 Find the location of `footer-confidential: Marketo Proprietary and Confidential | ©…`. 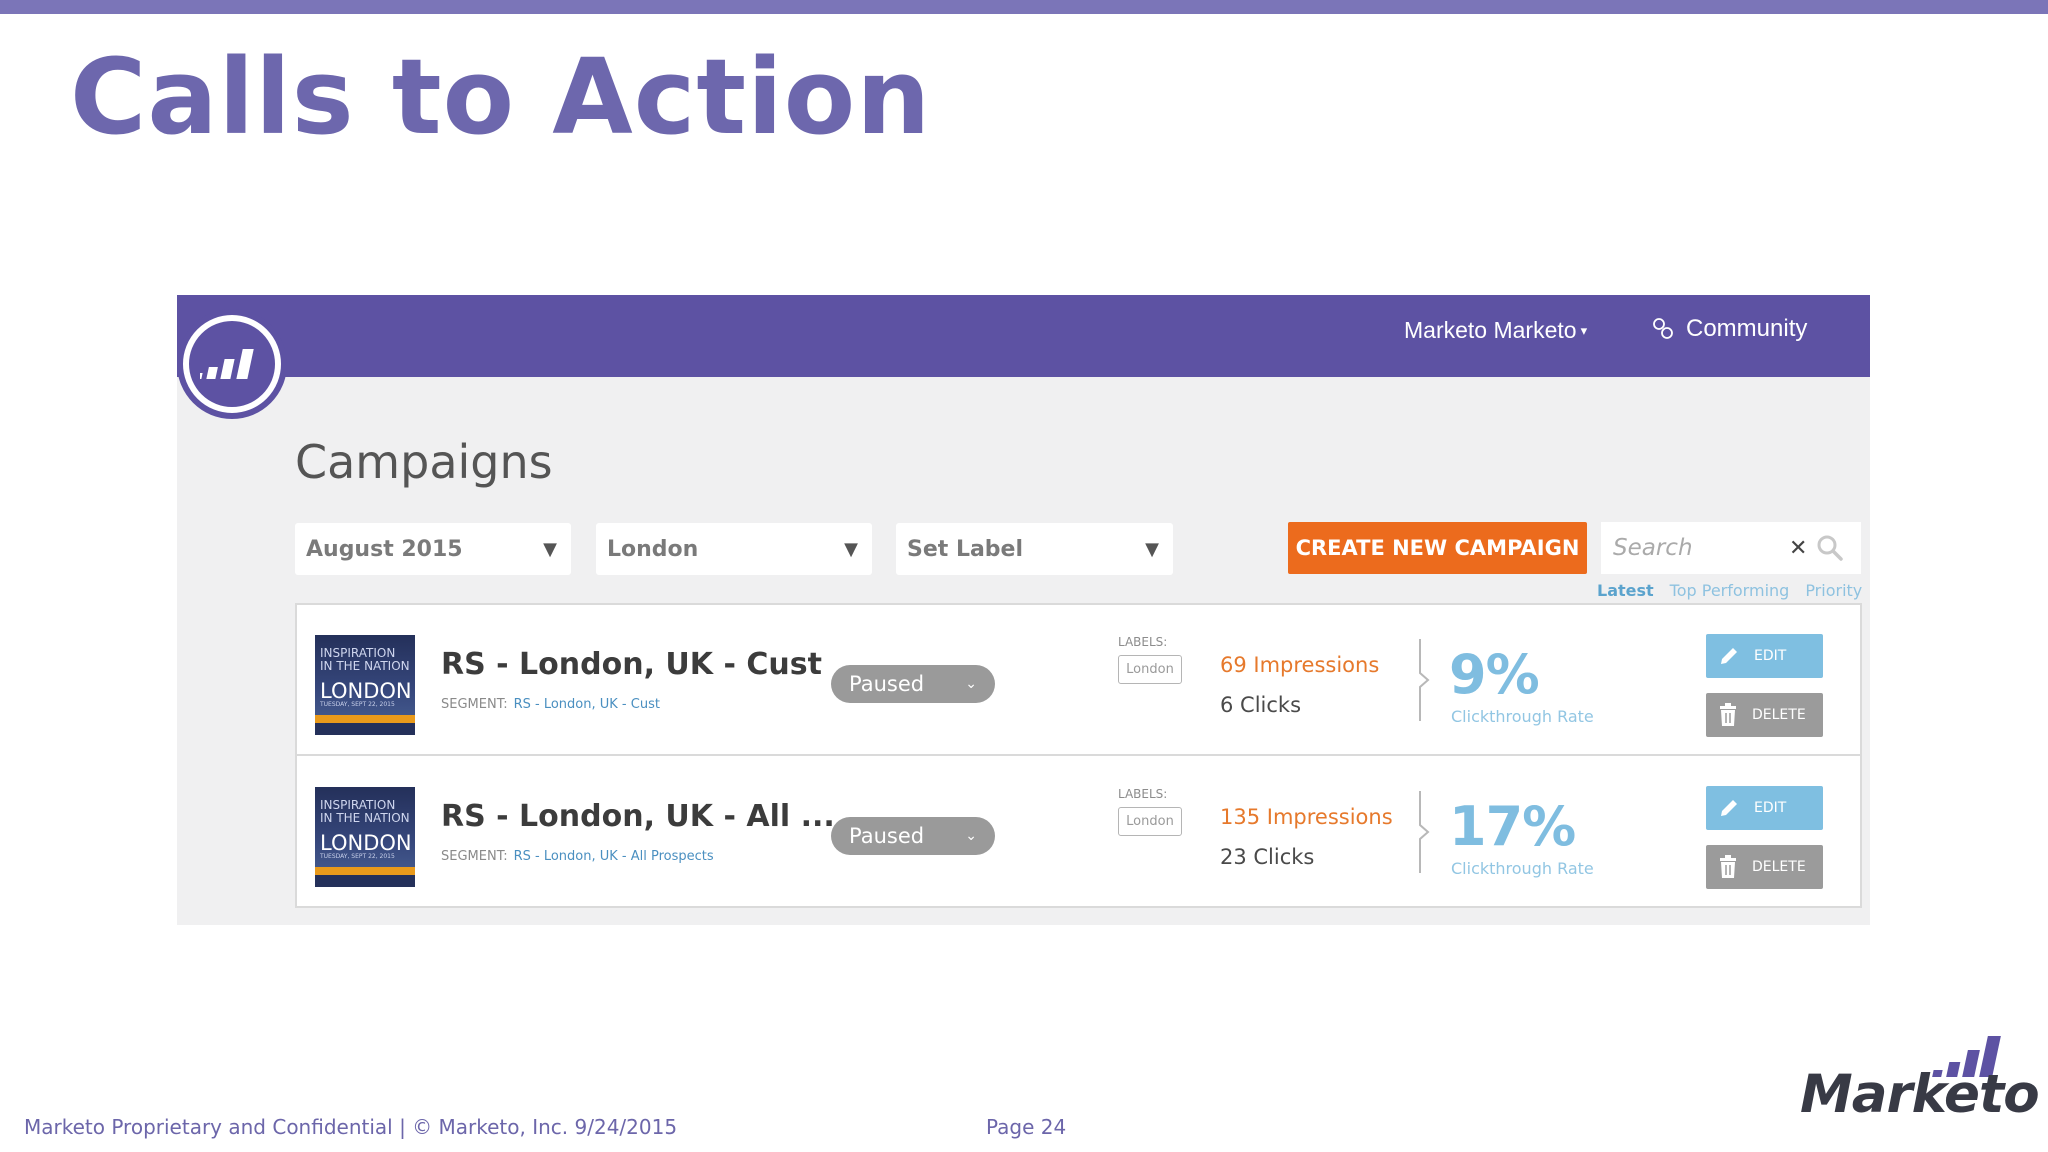

footer-confidential: Marketo Proprietary and Confidential | ©… is located at coordinates (351, 1127).